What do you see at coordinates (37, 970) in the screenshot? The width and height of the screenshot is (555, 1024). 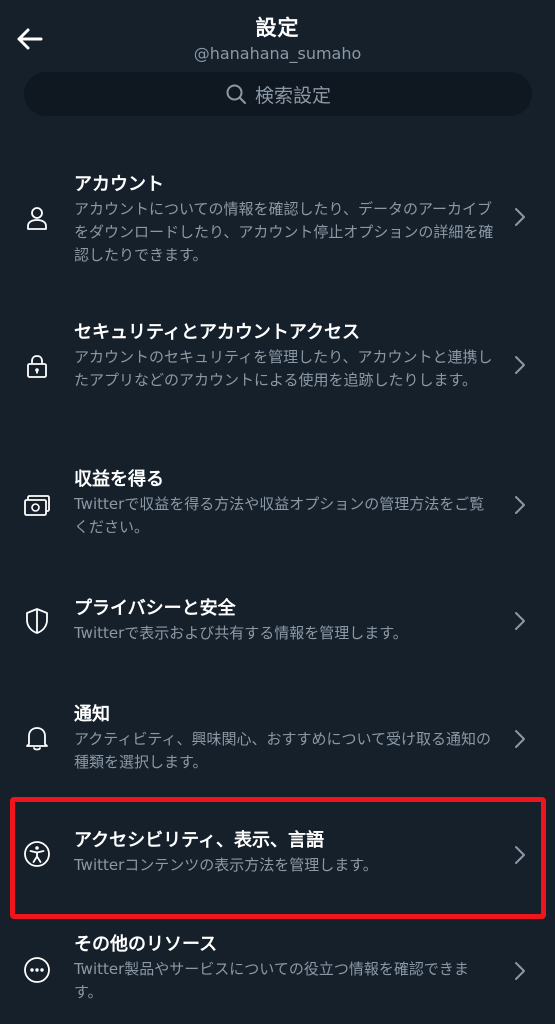 I see `more-icon` at bounding box center [37, 970].